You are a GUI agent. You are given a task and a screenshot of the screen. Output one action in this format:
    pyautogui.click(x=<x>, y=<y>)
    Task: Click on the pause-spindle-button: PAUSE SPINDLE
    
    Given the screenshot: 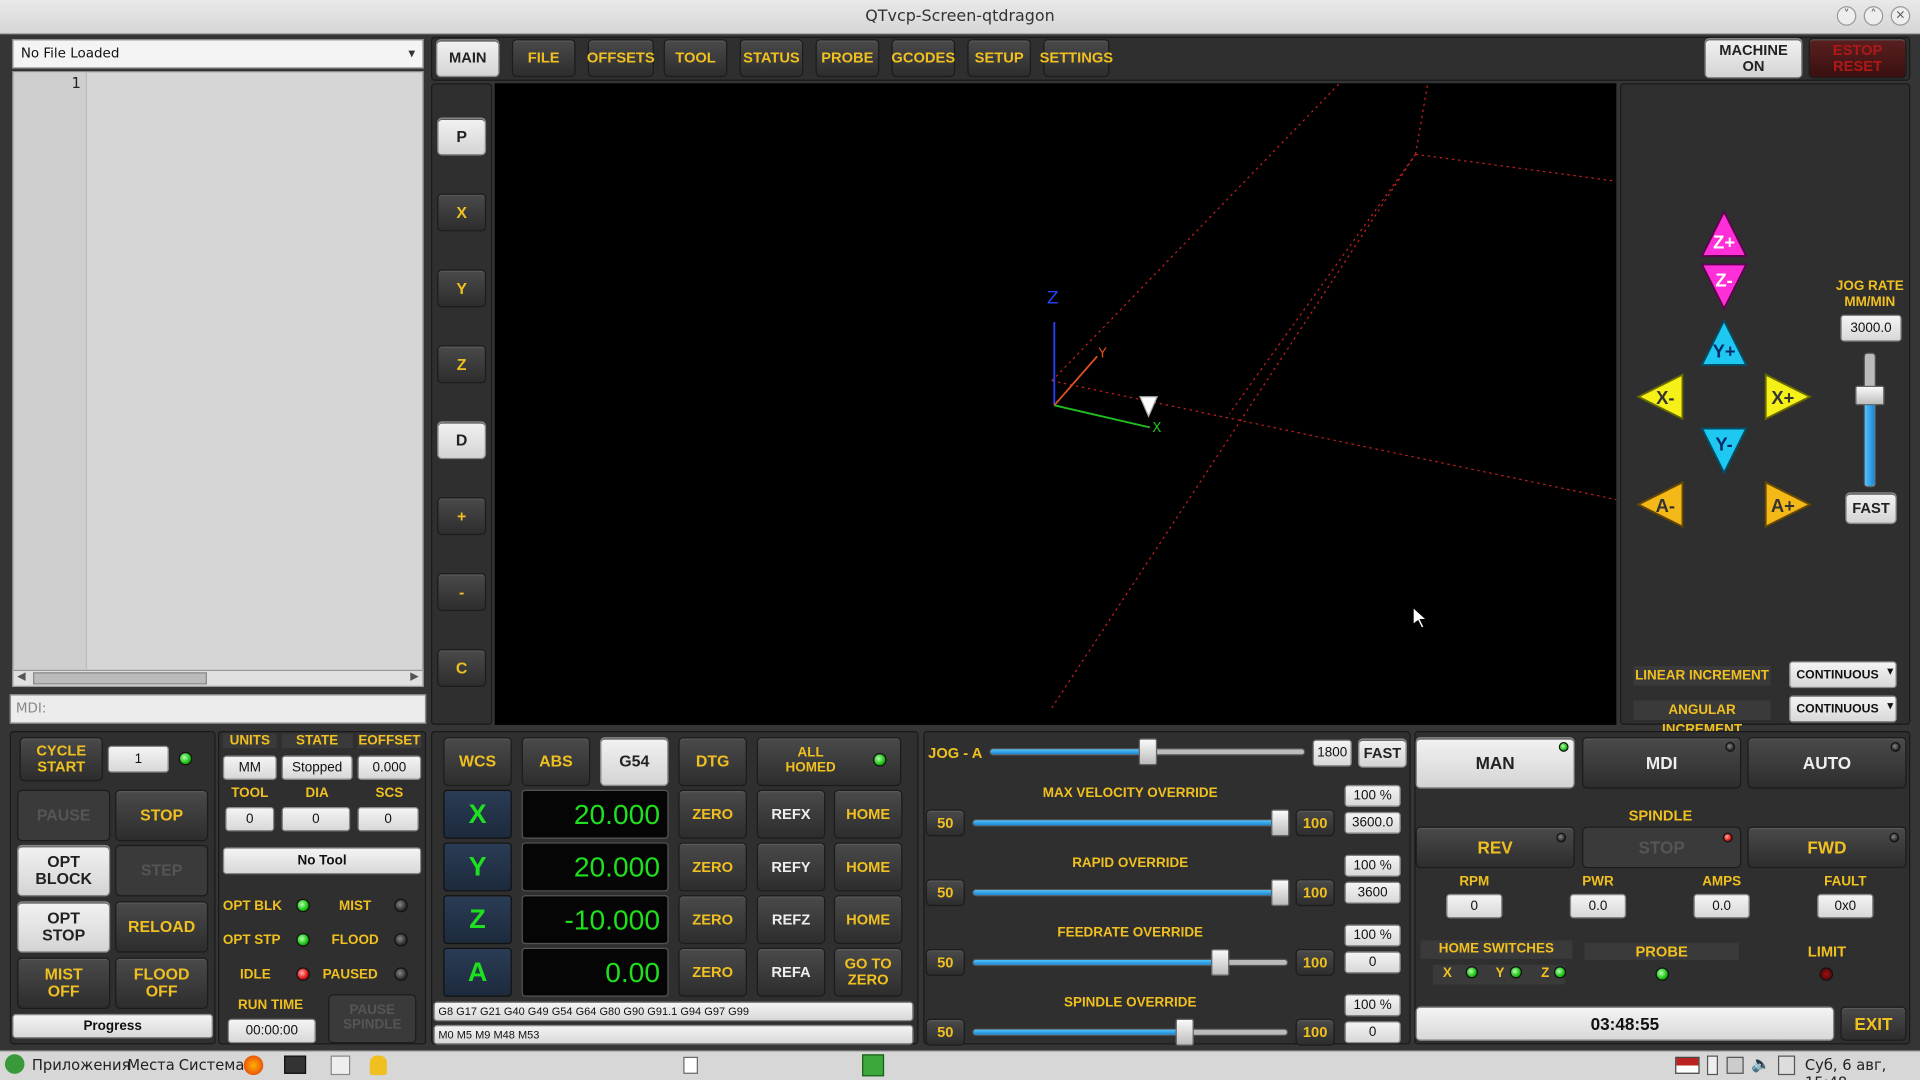 What is the action you would take?
    pyautogui.click(x=372, y=1019)
    